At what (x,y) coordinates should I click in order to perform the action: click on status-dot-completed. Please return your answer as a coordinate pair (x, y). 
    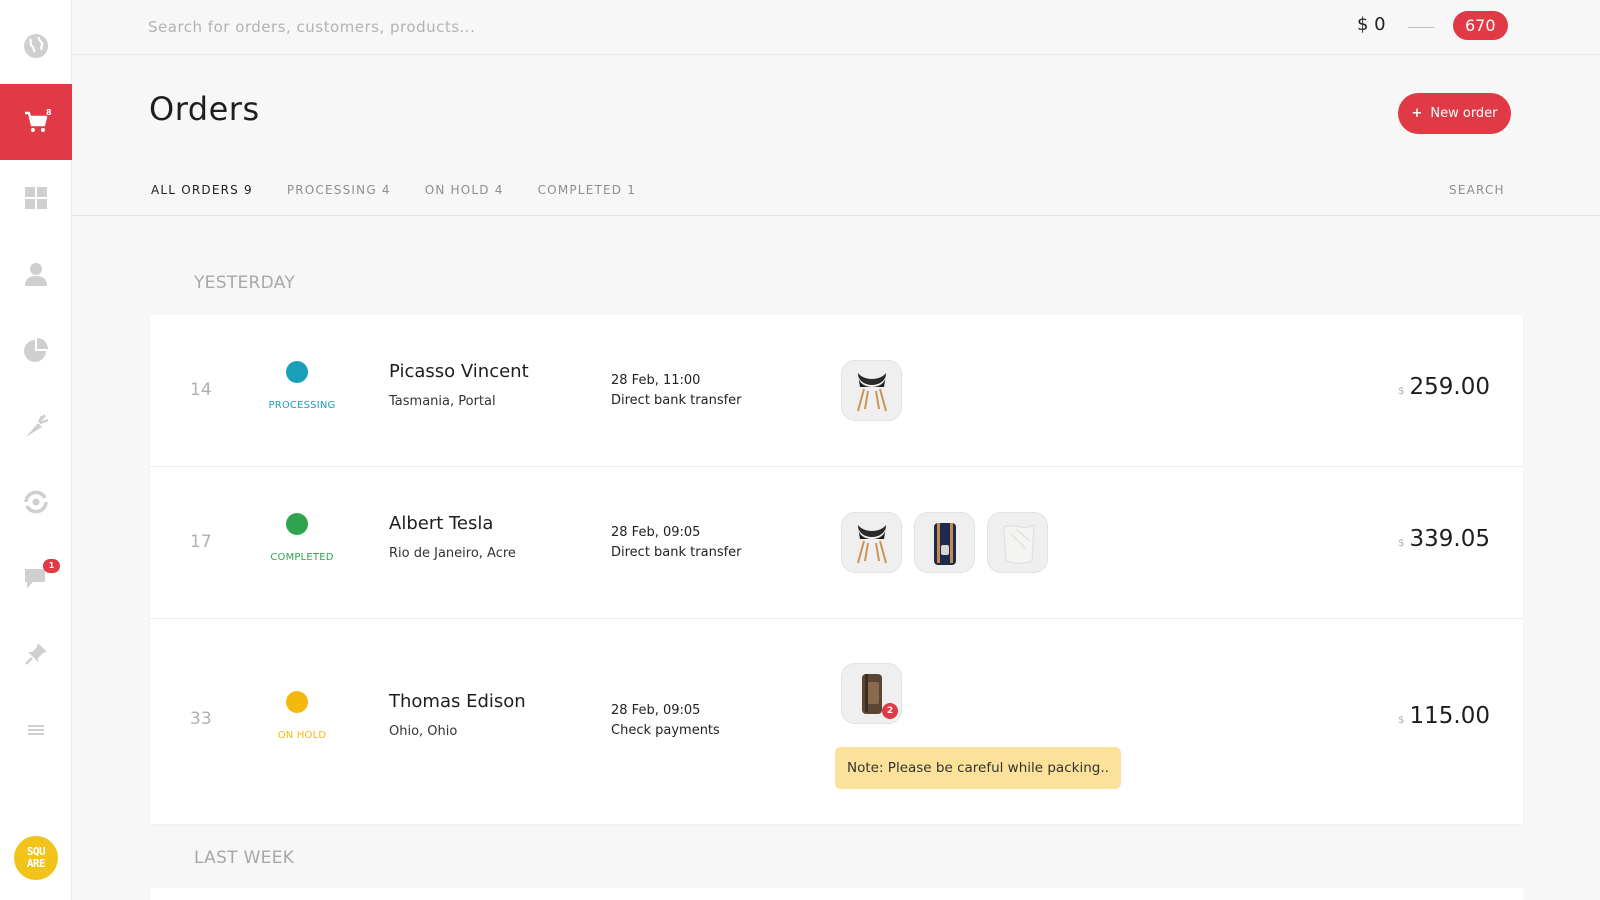
    Looking at the image, I should click on (297, 524).